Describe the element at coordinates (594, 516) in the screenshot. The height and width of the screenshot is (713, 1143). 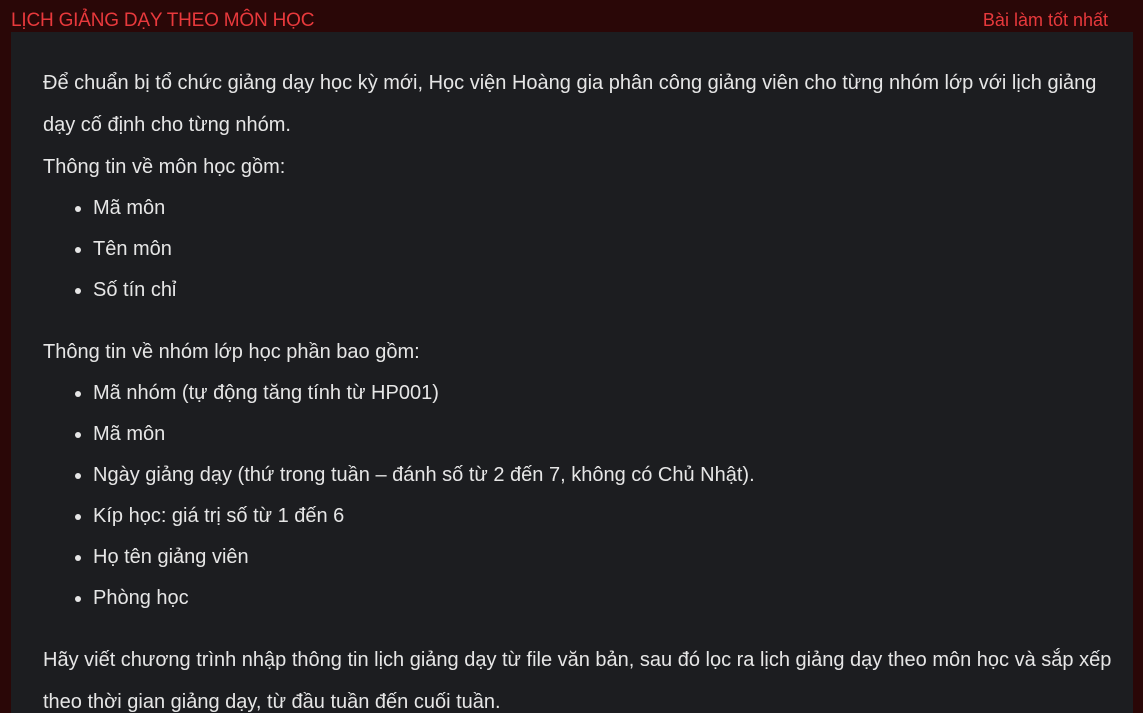
I see `list-item: Kíp học: giá trị số từ 1 đến 6` at that location.